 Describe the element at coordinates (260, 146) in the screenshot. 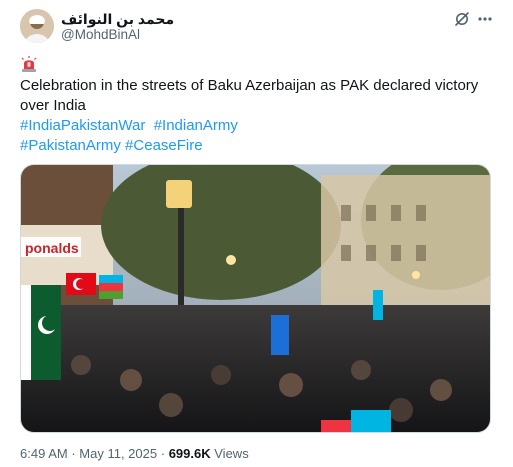

I see `hashtag-row: #PakistanArmy #CeaseFire` at that location.